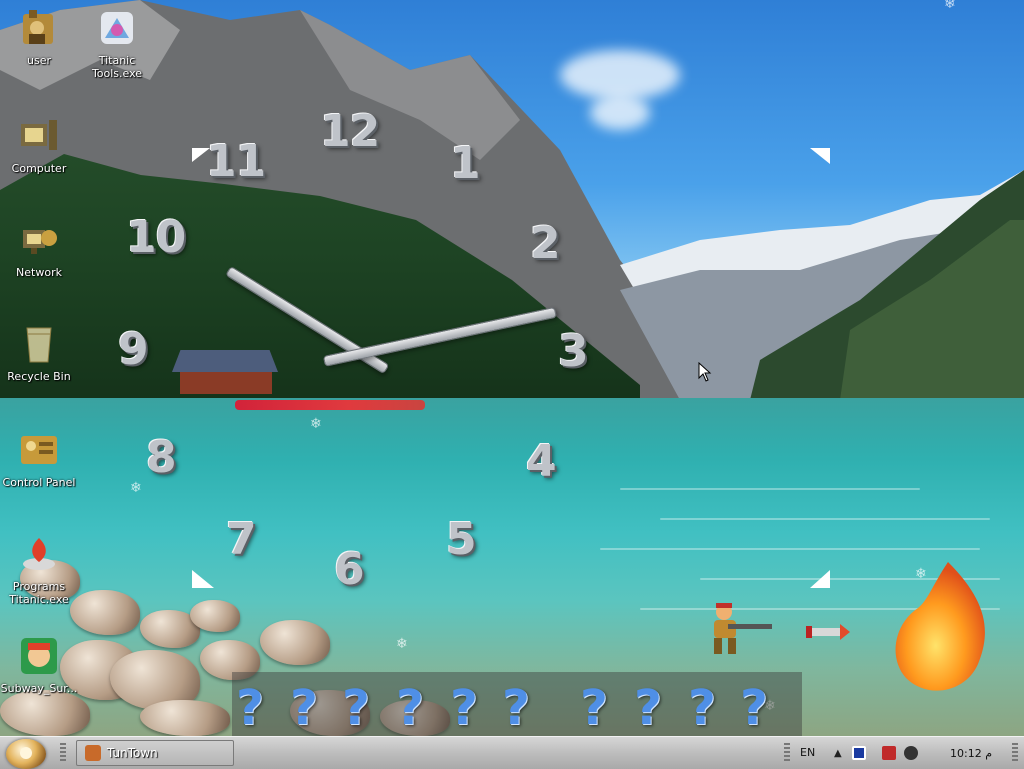  Describe the element at coordinates (971, 753) in the screenshot. I see `taskbar-clock: 10:12 م` at that location.